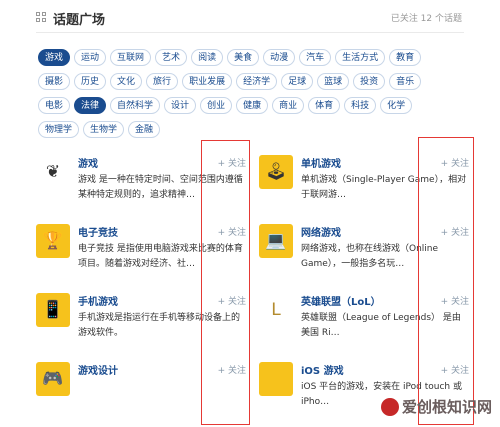  I want to click on tag-row: 游戏 运动 互联网 艺术 阅读 美食 动漫 汽车 生活方式 教育, so click(253, 56).